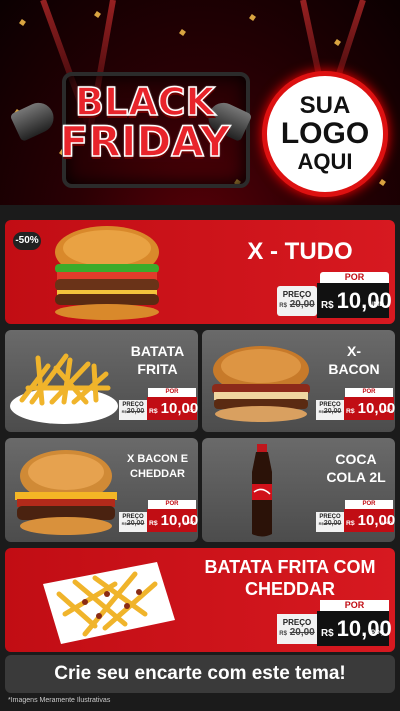 Image resolution: width=400 pixels, height=711 pixels. I want to click on product-name: COCA COLA 2L, so click(356, 468).